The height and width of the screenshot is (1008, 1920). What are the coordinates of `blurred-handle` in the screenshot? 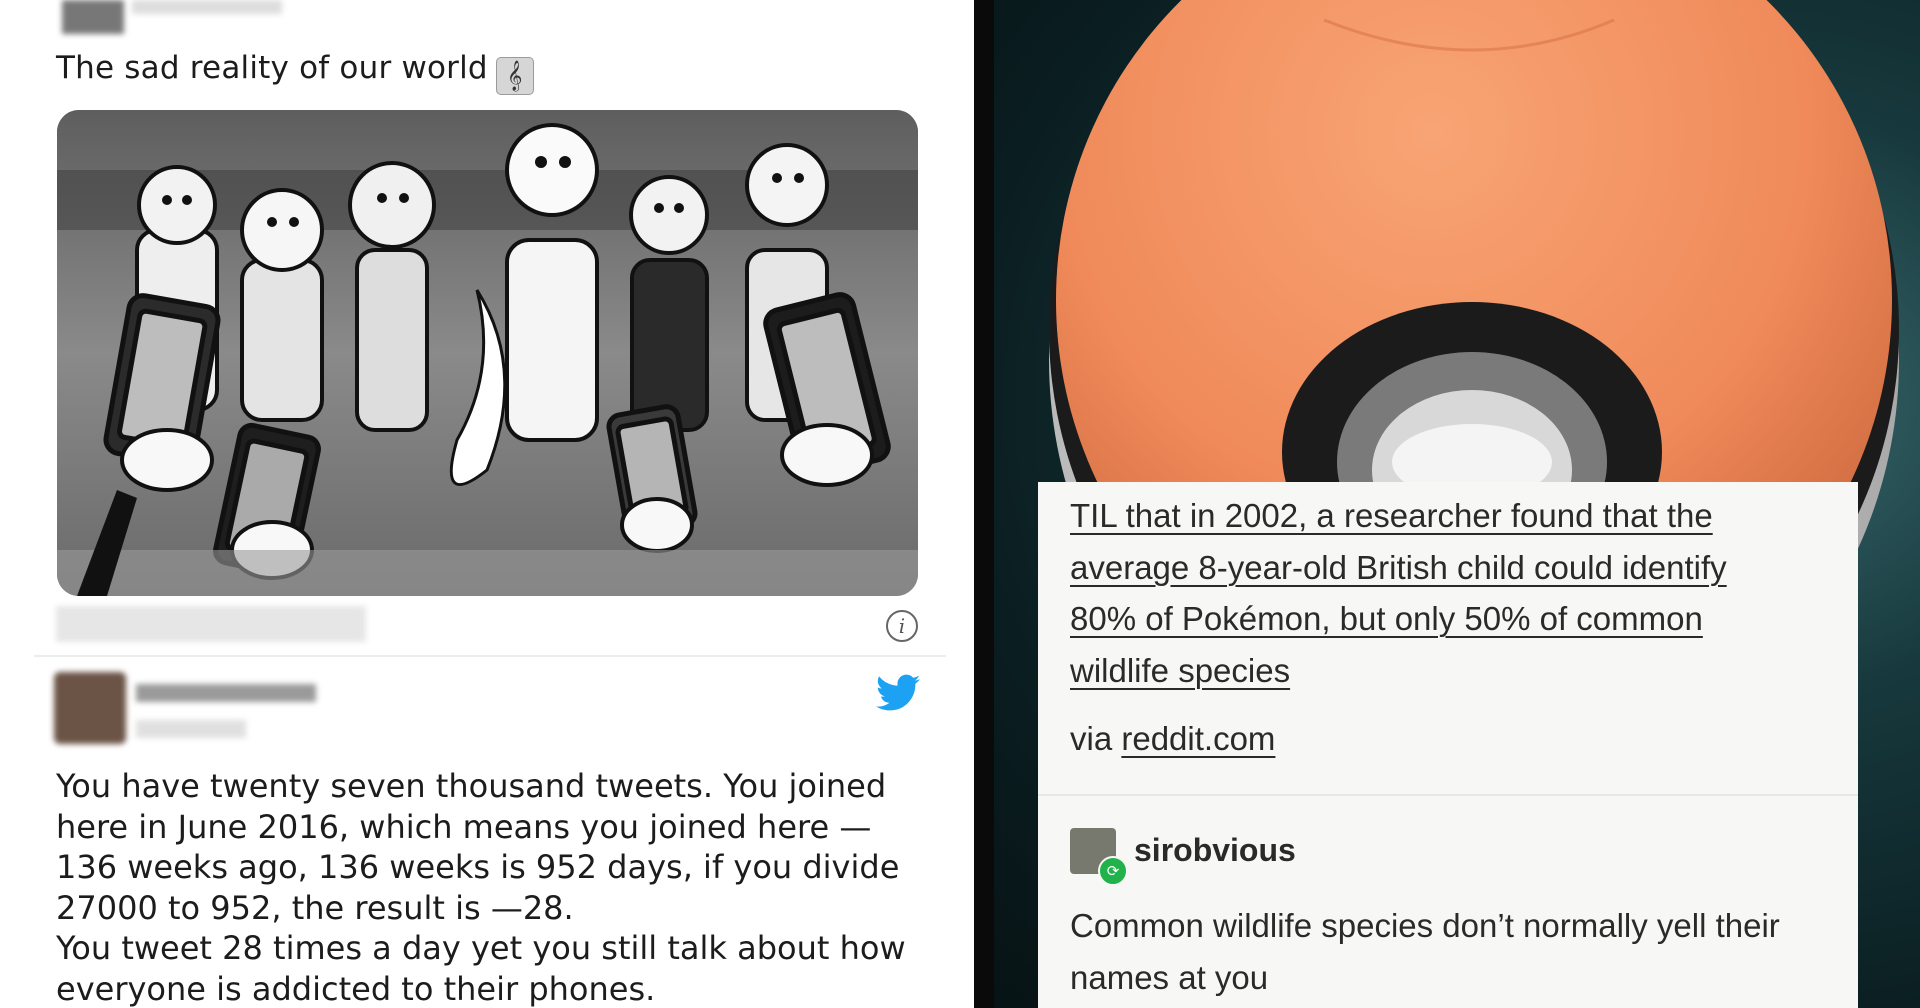 It's located at (191, 729).